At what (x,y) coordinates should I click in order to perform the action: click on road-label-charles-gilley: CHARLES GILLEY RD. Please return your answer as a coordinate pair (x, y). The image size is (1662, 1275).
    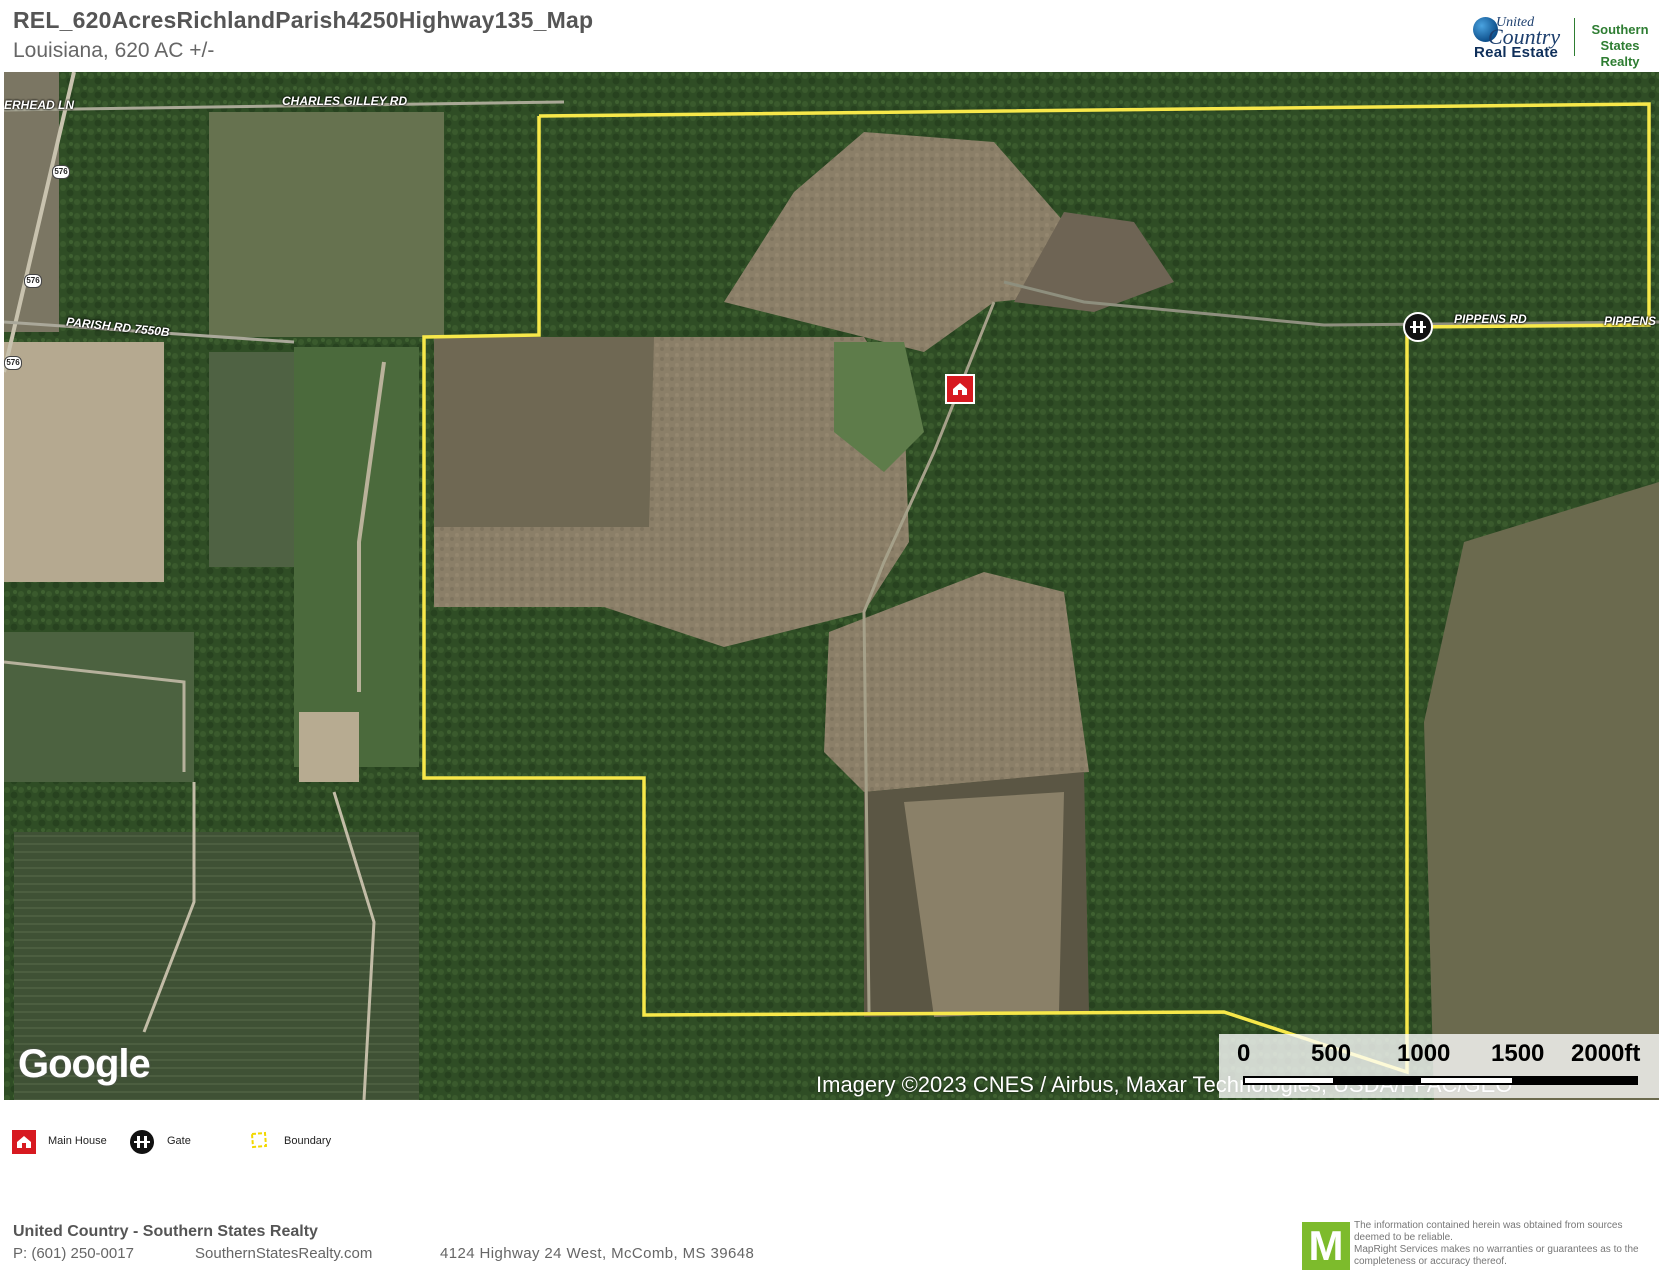
    Looking at the image, I should click on (345, 101).